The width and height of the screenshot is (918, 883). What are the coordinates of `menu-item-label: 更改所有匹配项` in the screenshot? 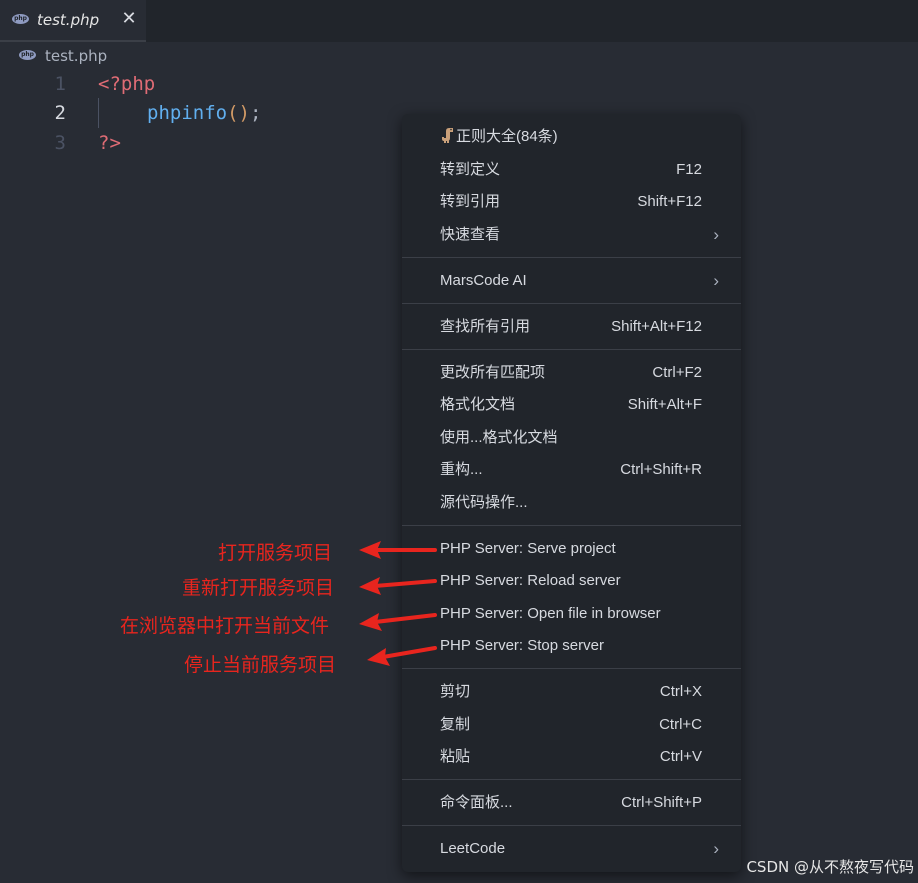 It's located at (493, 372).